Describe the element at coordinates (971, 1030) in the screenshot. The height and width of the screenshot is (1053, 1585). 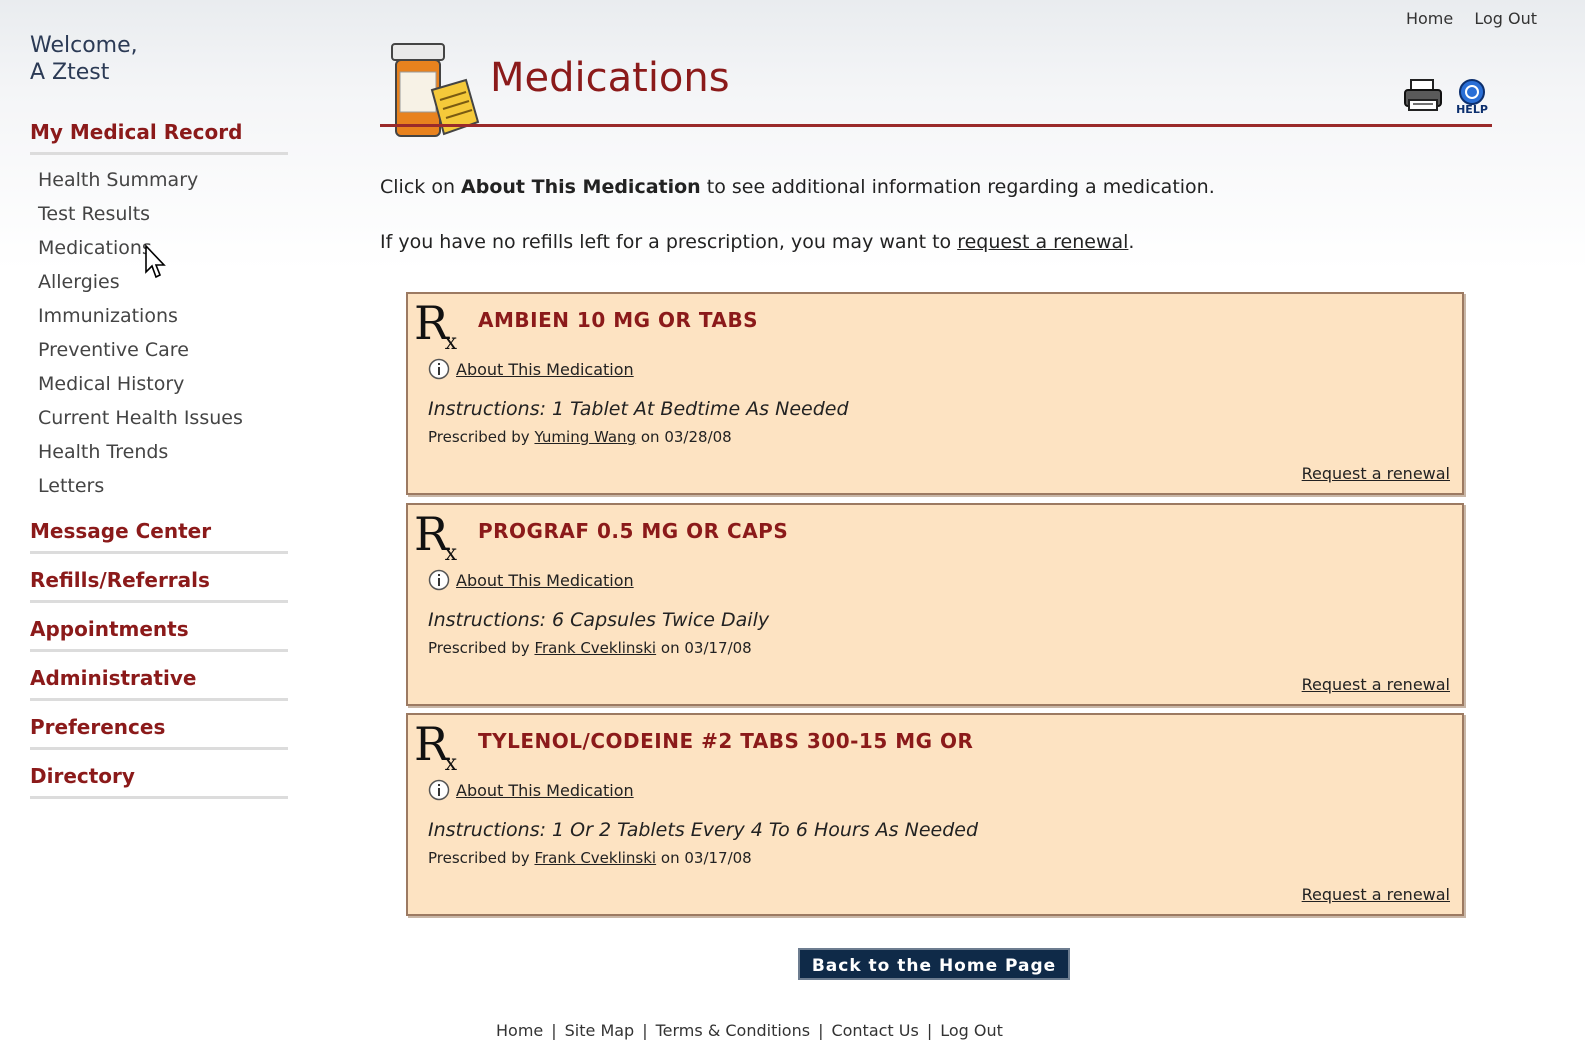
I see `footer-link-log-out: Log Out` at that location.